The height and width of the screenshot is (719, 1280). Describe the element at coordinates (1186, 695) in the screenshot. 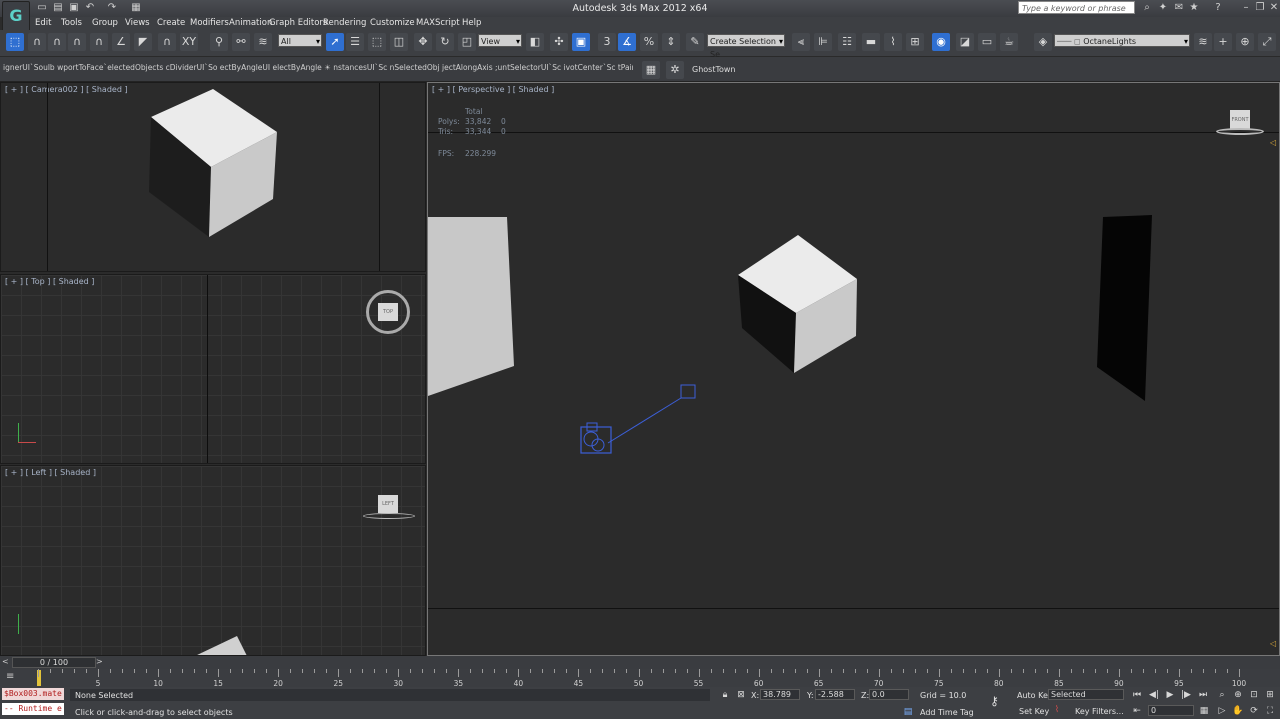

I see `next-key-icon: |▶` at that location.